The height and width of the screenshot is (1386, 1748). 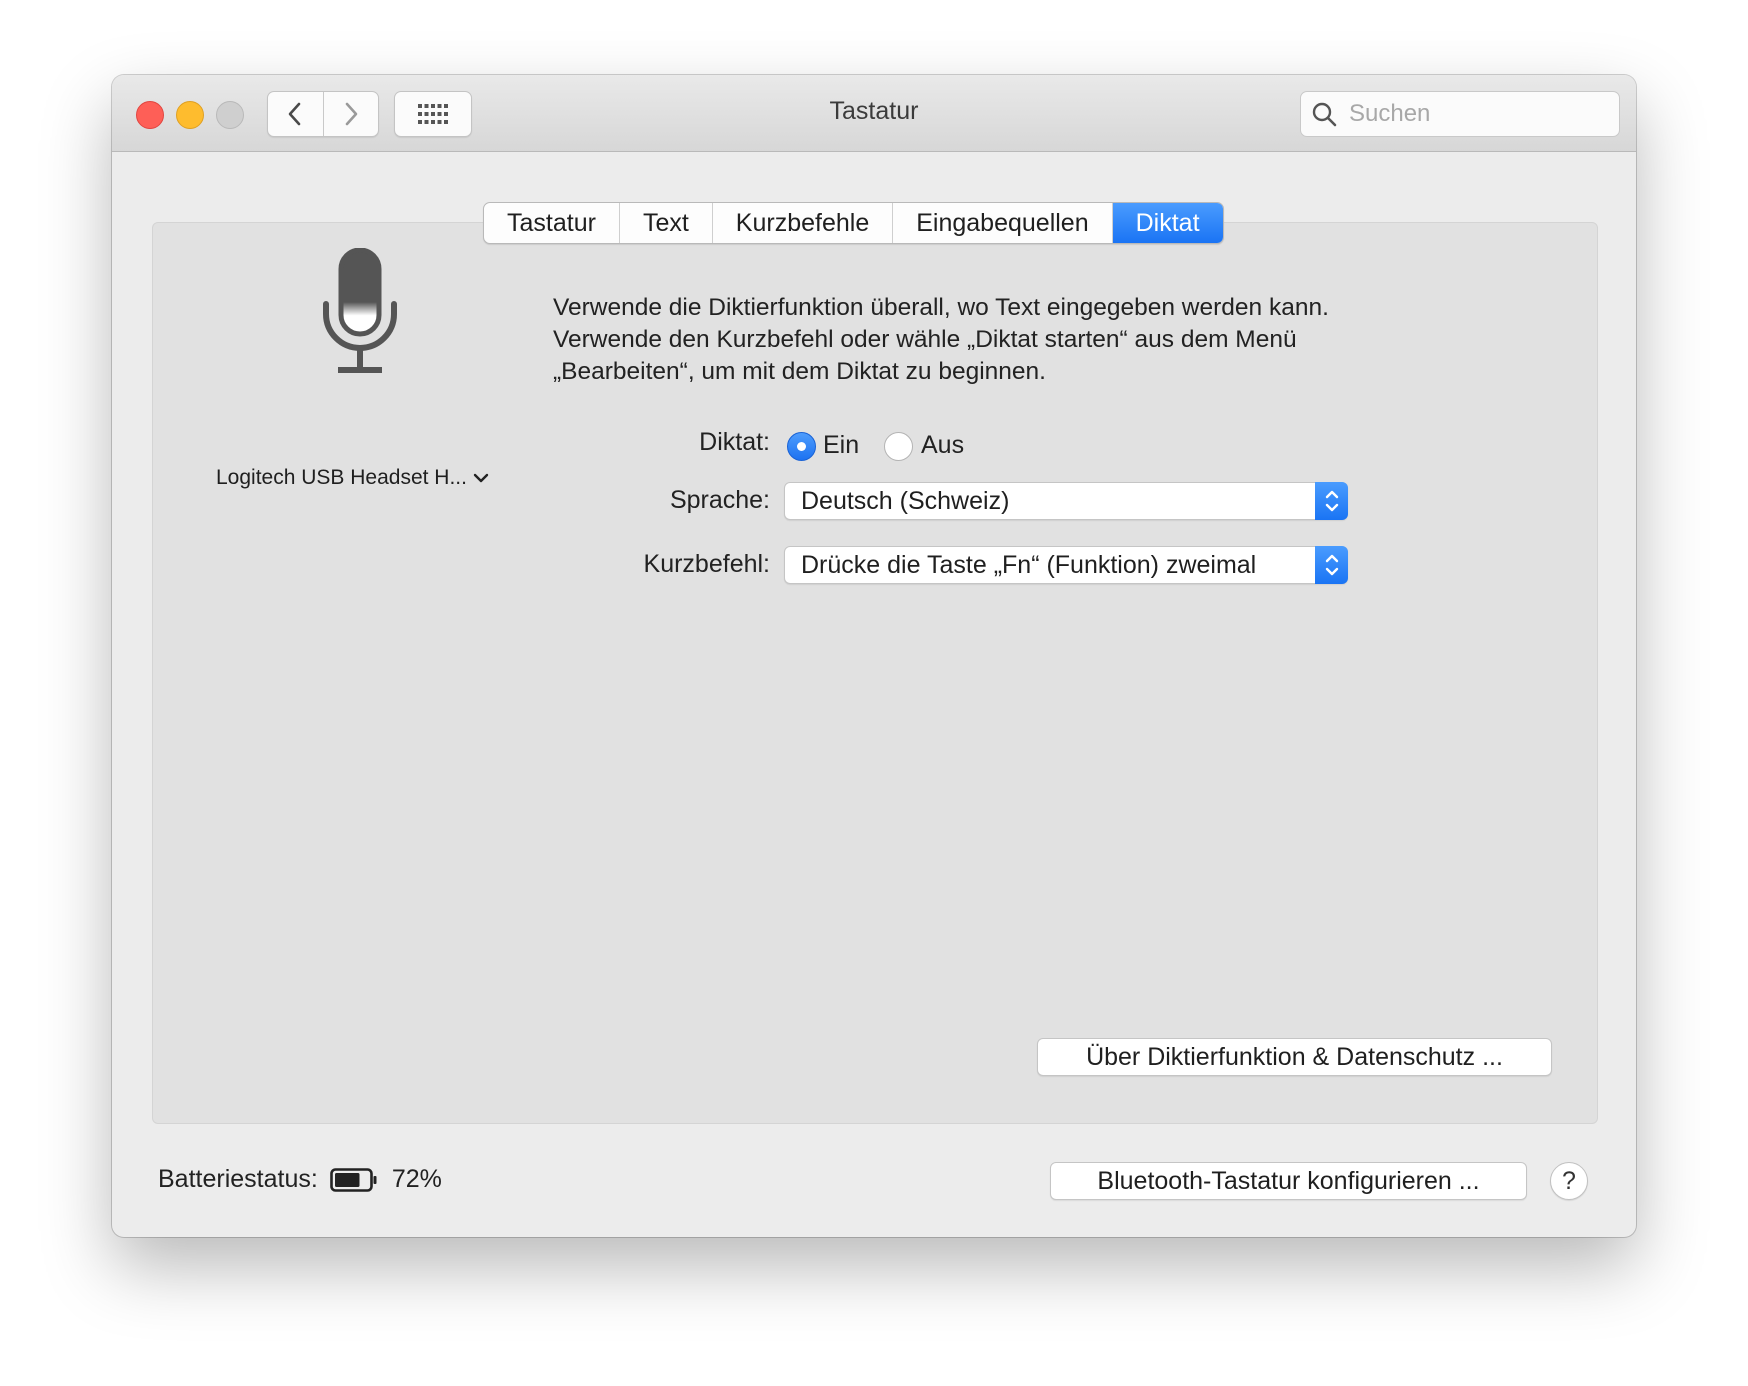 What do you see at coordinates (898, 446) in the screenshot?
I see `dictation-off-radio` at bounding box center [898, 446].